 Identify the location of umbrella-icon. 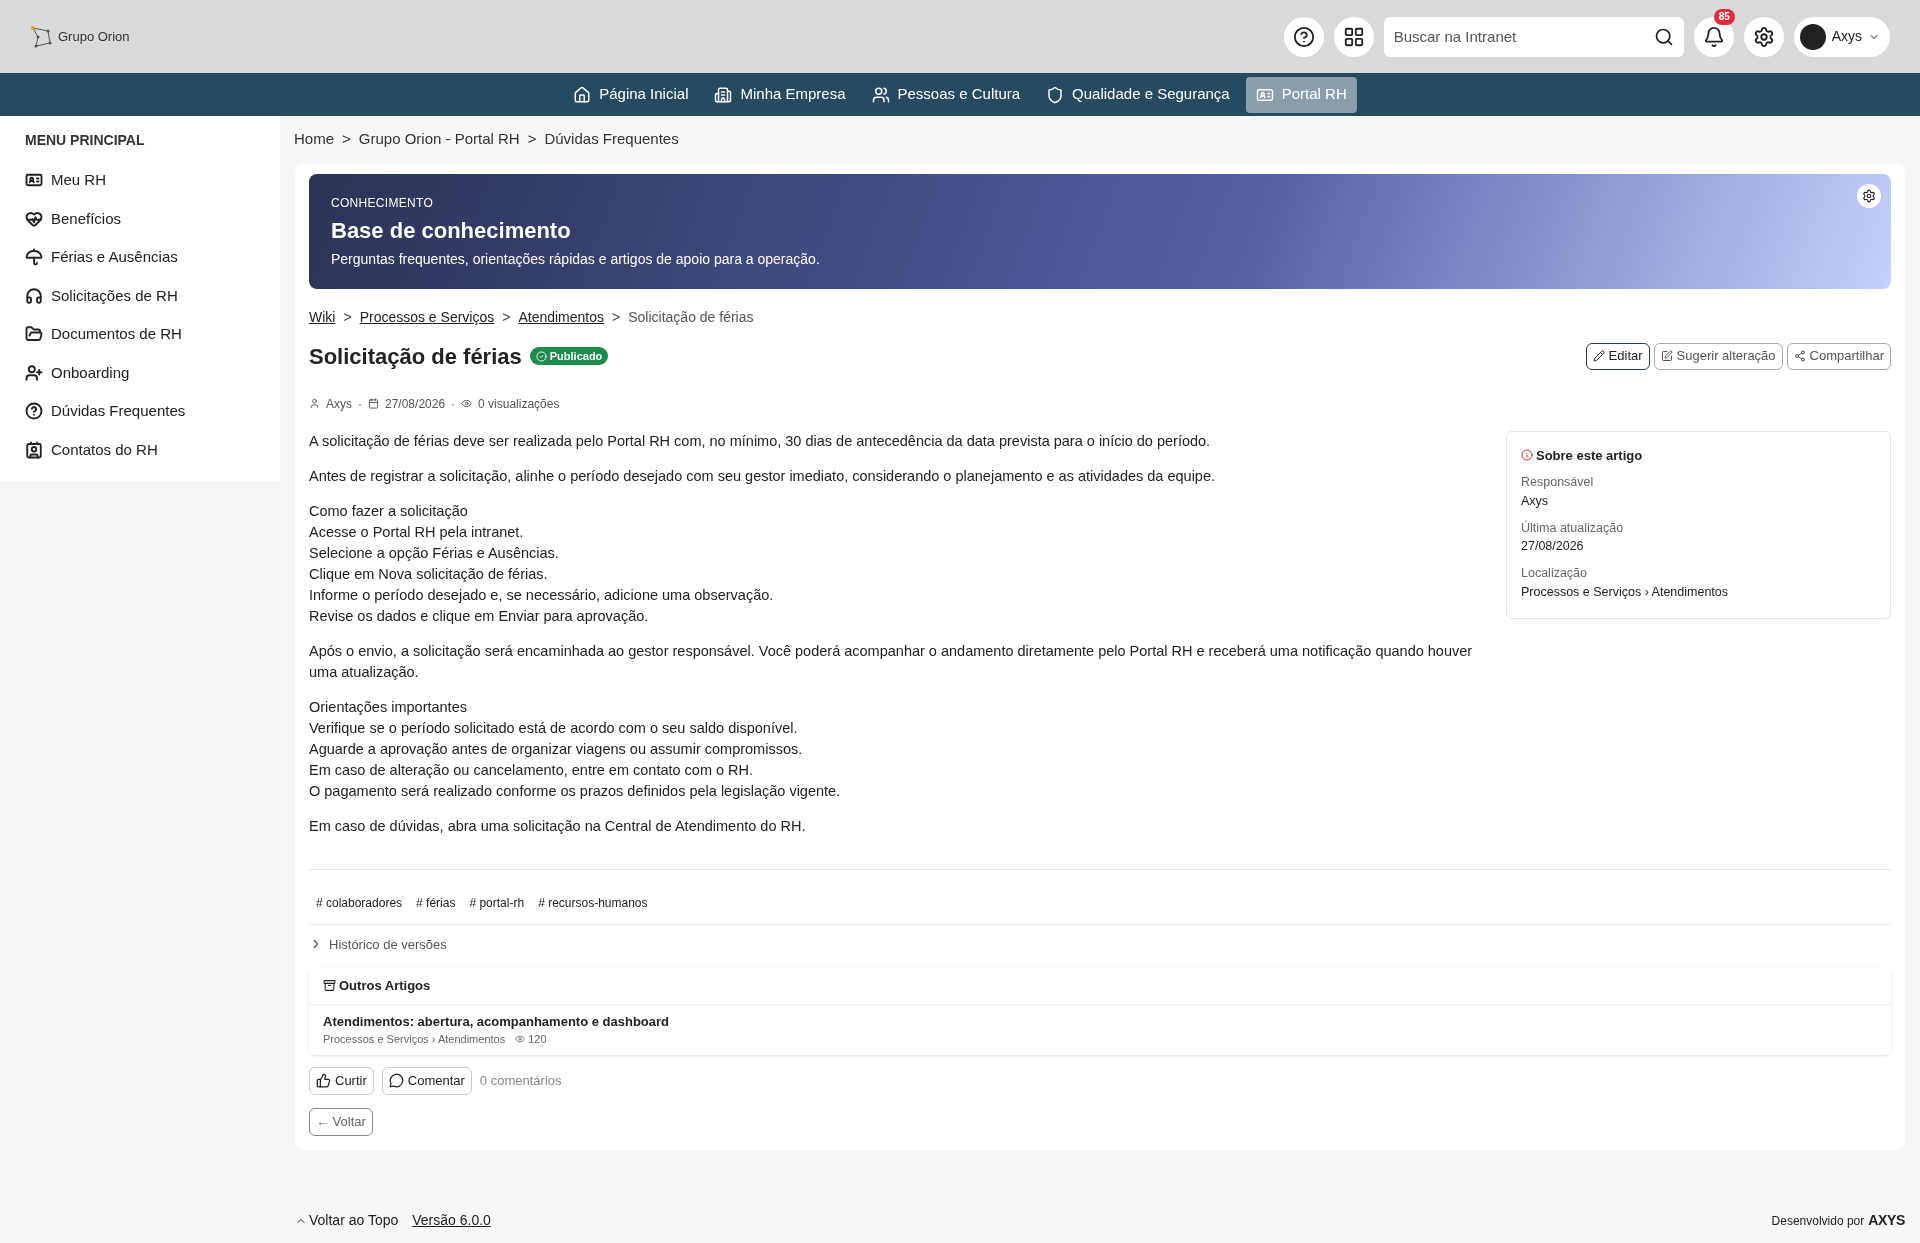
(34, 257).